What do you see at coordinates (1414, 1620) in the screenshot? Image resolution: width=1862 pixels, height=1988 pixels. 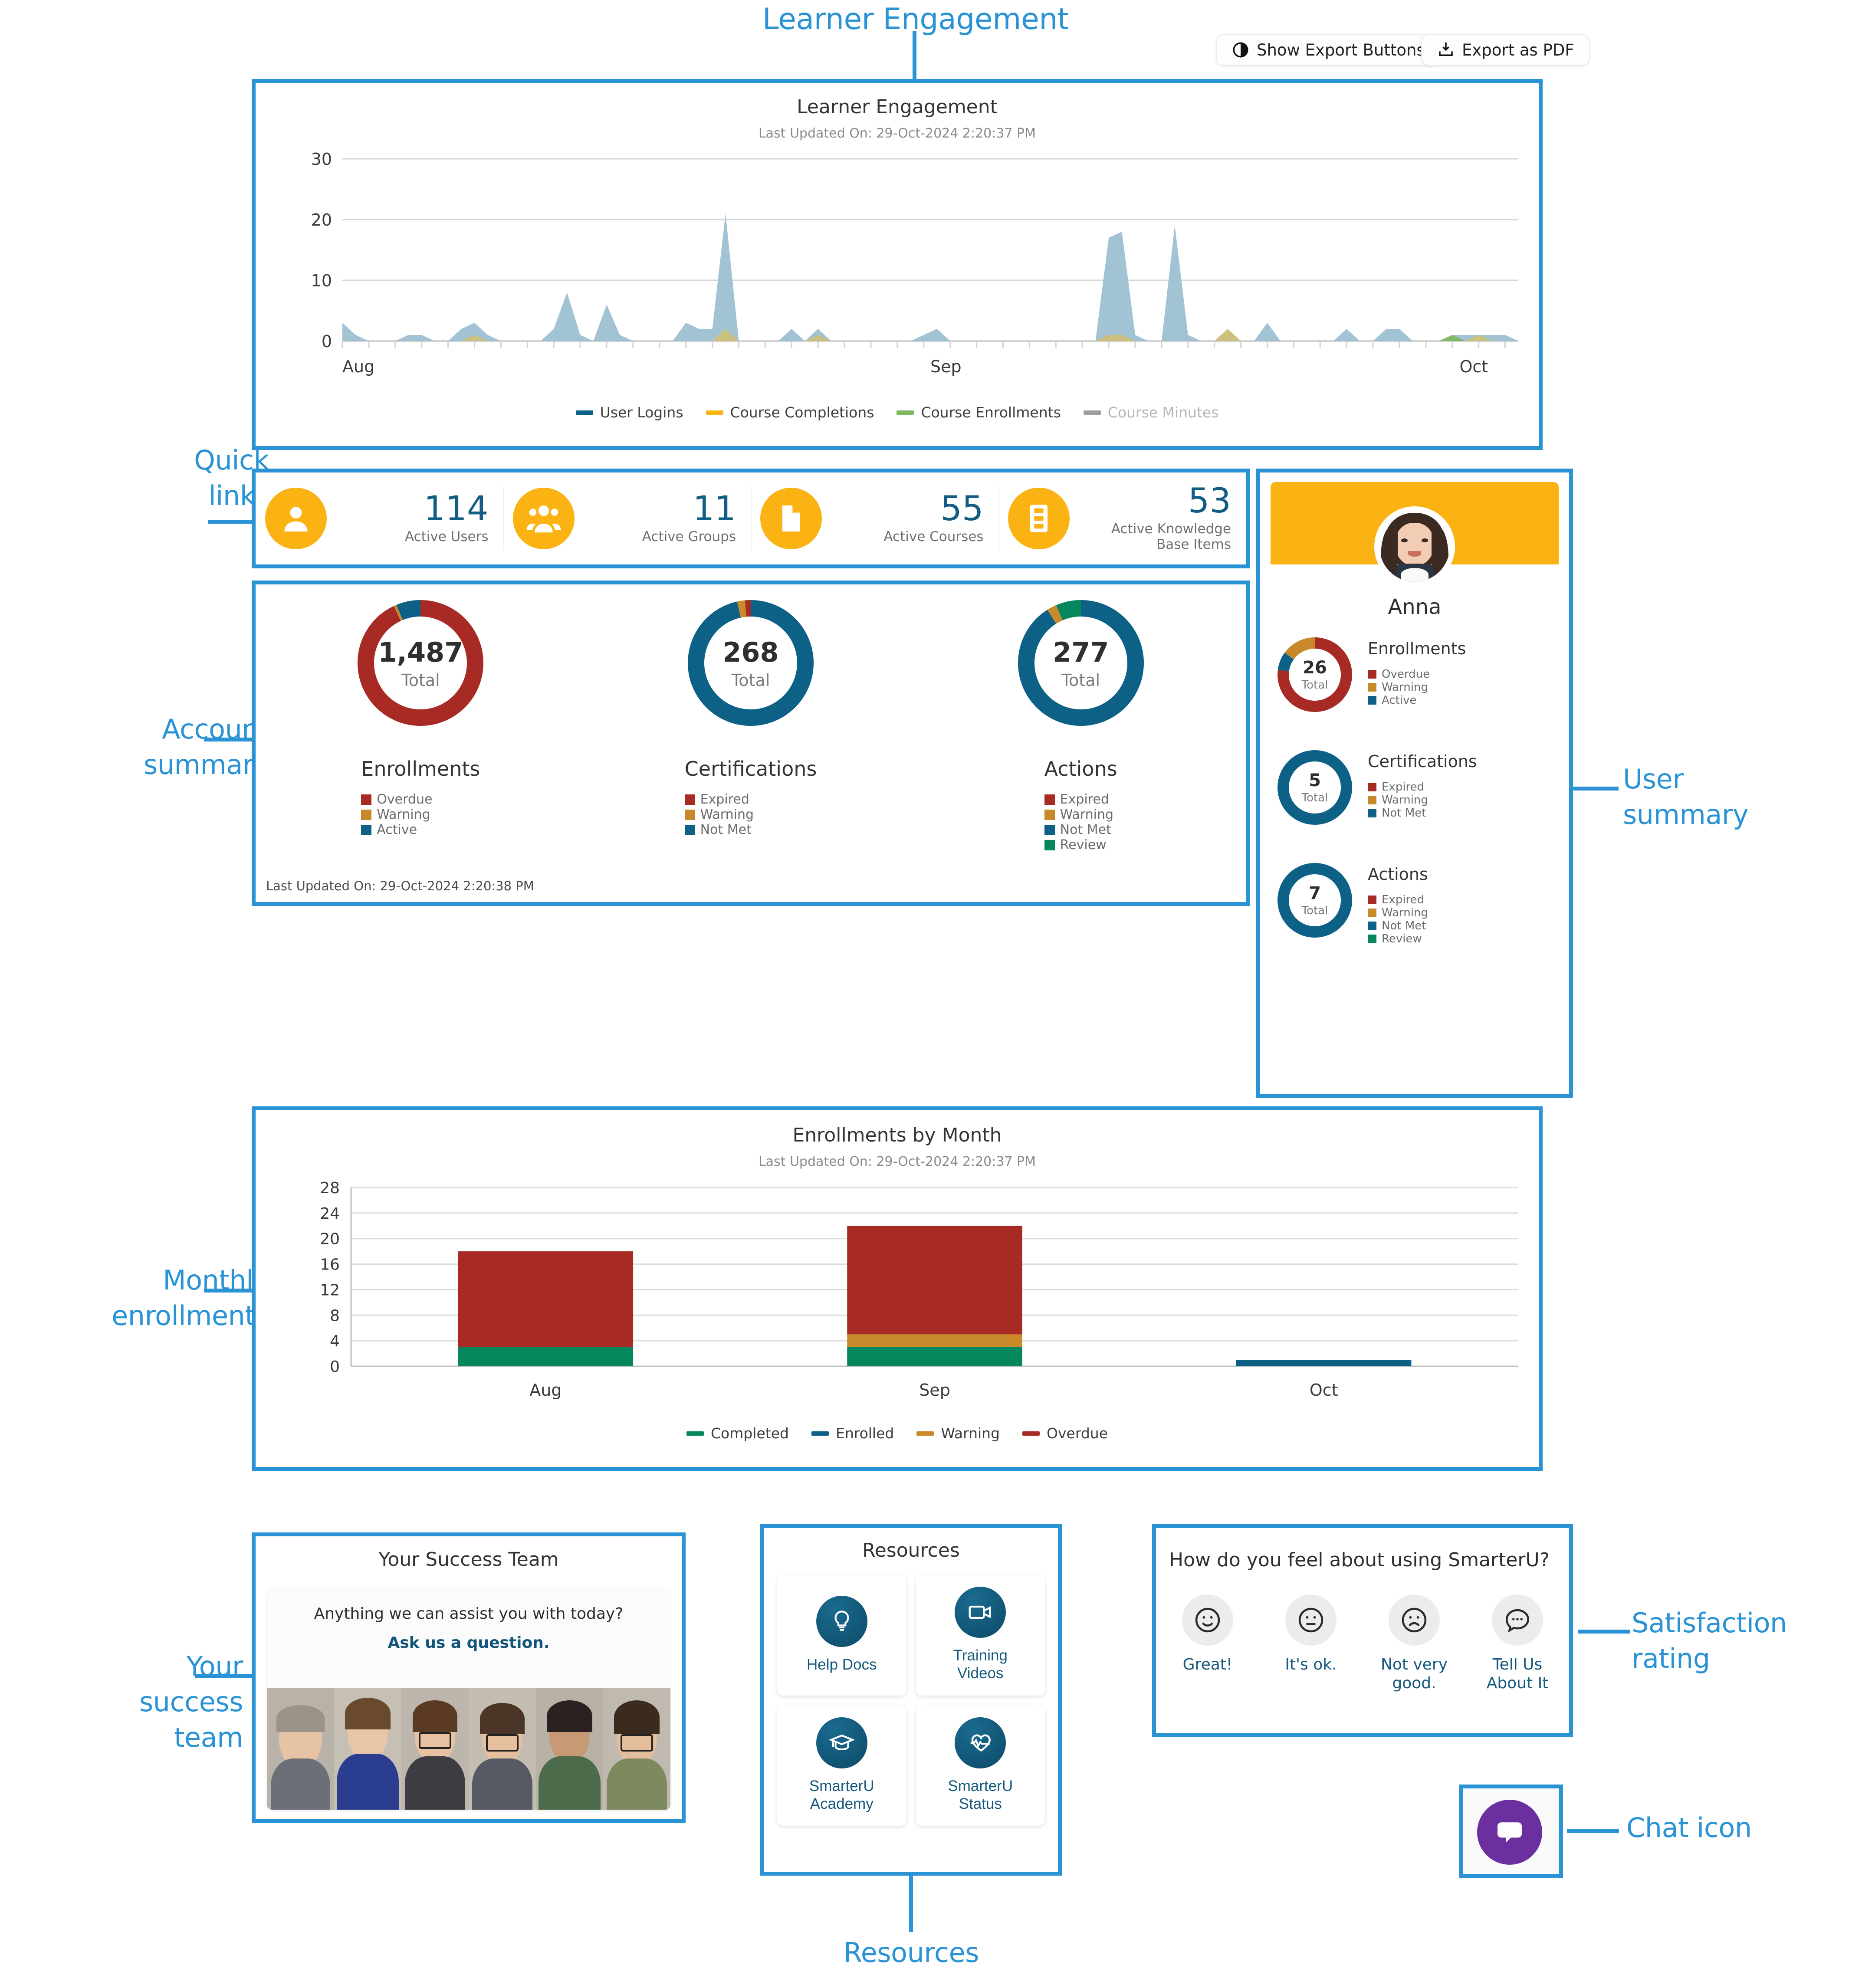 I see `smiley-sad-icon` at bounding box center [1414, 1620].